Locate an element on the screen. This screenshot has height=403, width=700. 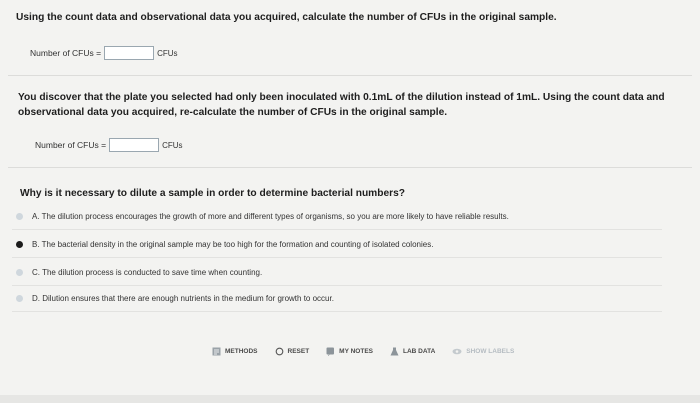
lab-data-button: LAB DATA is located at coordinates (412, 351).